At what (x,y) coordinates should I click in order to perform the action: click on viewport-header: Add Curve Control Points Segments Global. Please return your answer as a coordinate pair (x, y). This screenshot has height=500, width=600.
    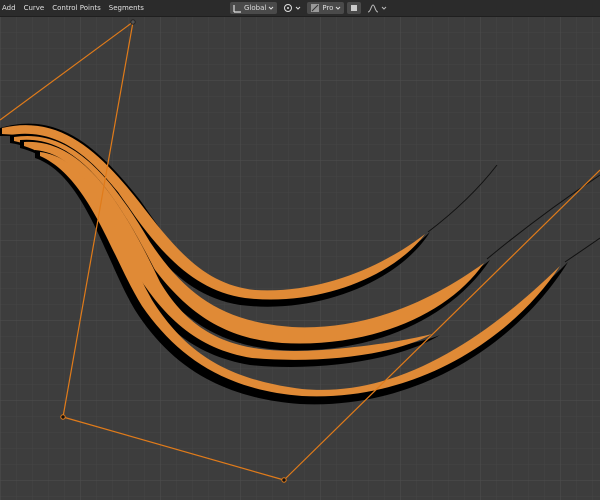
    Looking at the image, I should click on (300, 8).